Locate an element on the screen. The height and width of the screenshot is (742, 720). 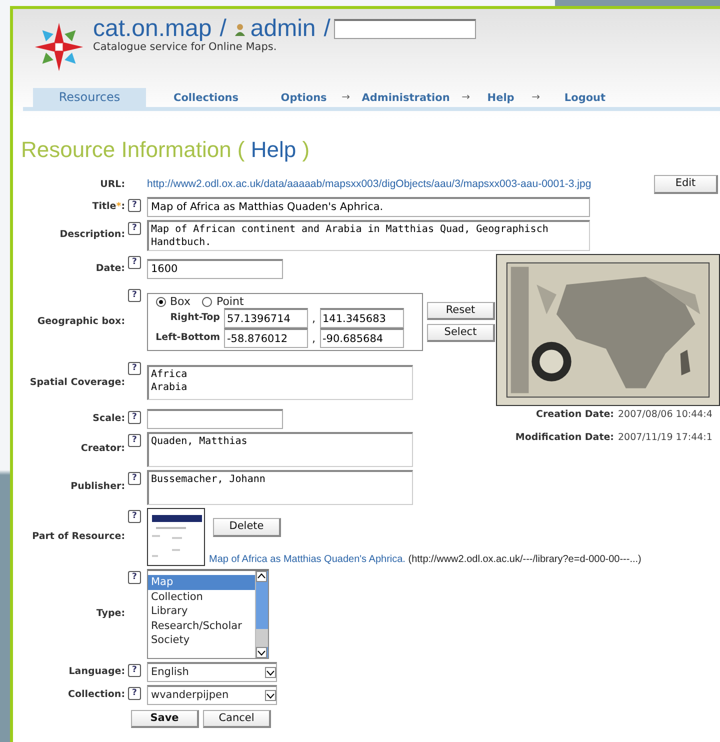
site-title: cat.on.map is located at coordinates (152, 29).